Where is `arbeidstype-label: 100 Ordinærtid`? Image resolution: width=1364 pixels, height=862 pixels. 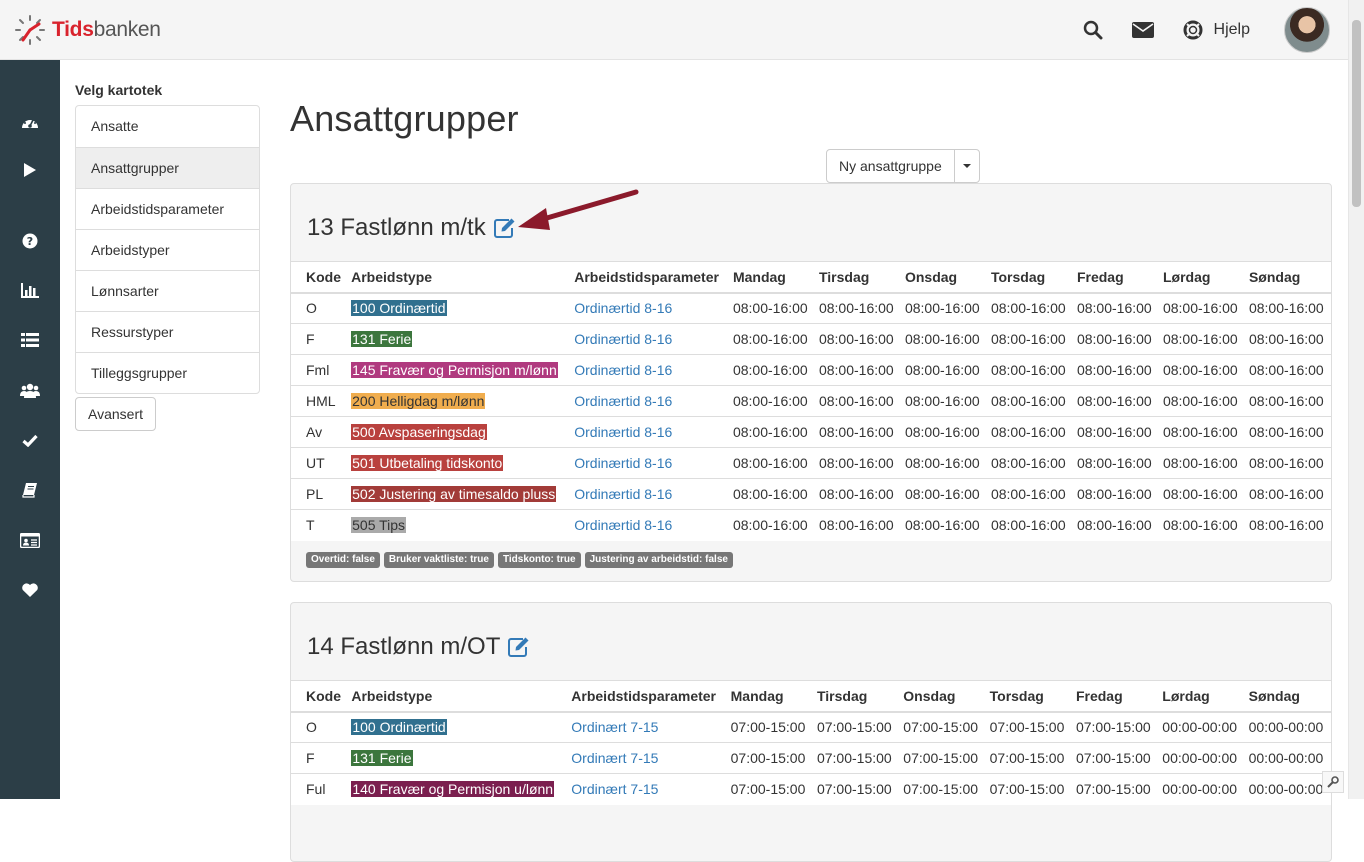
arbeidstype-label: 100 Ordinærtid is located at coordinates (398, 308).